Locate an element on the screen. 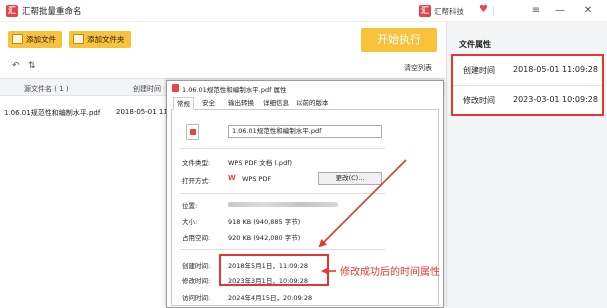 The width and height of the screenshot is (607, 308). panel-title: 文件属性 is located at coordinates (475, 44).